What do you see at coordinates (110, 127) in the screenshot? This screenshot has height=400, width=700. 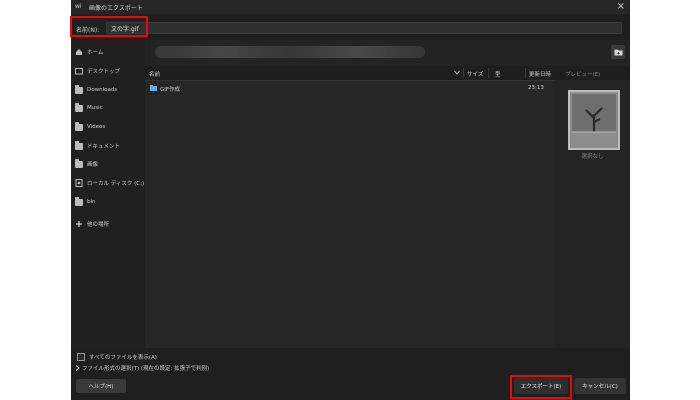 I see `sidebar-item-videos: Videos` at bounding box center [110, 127].